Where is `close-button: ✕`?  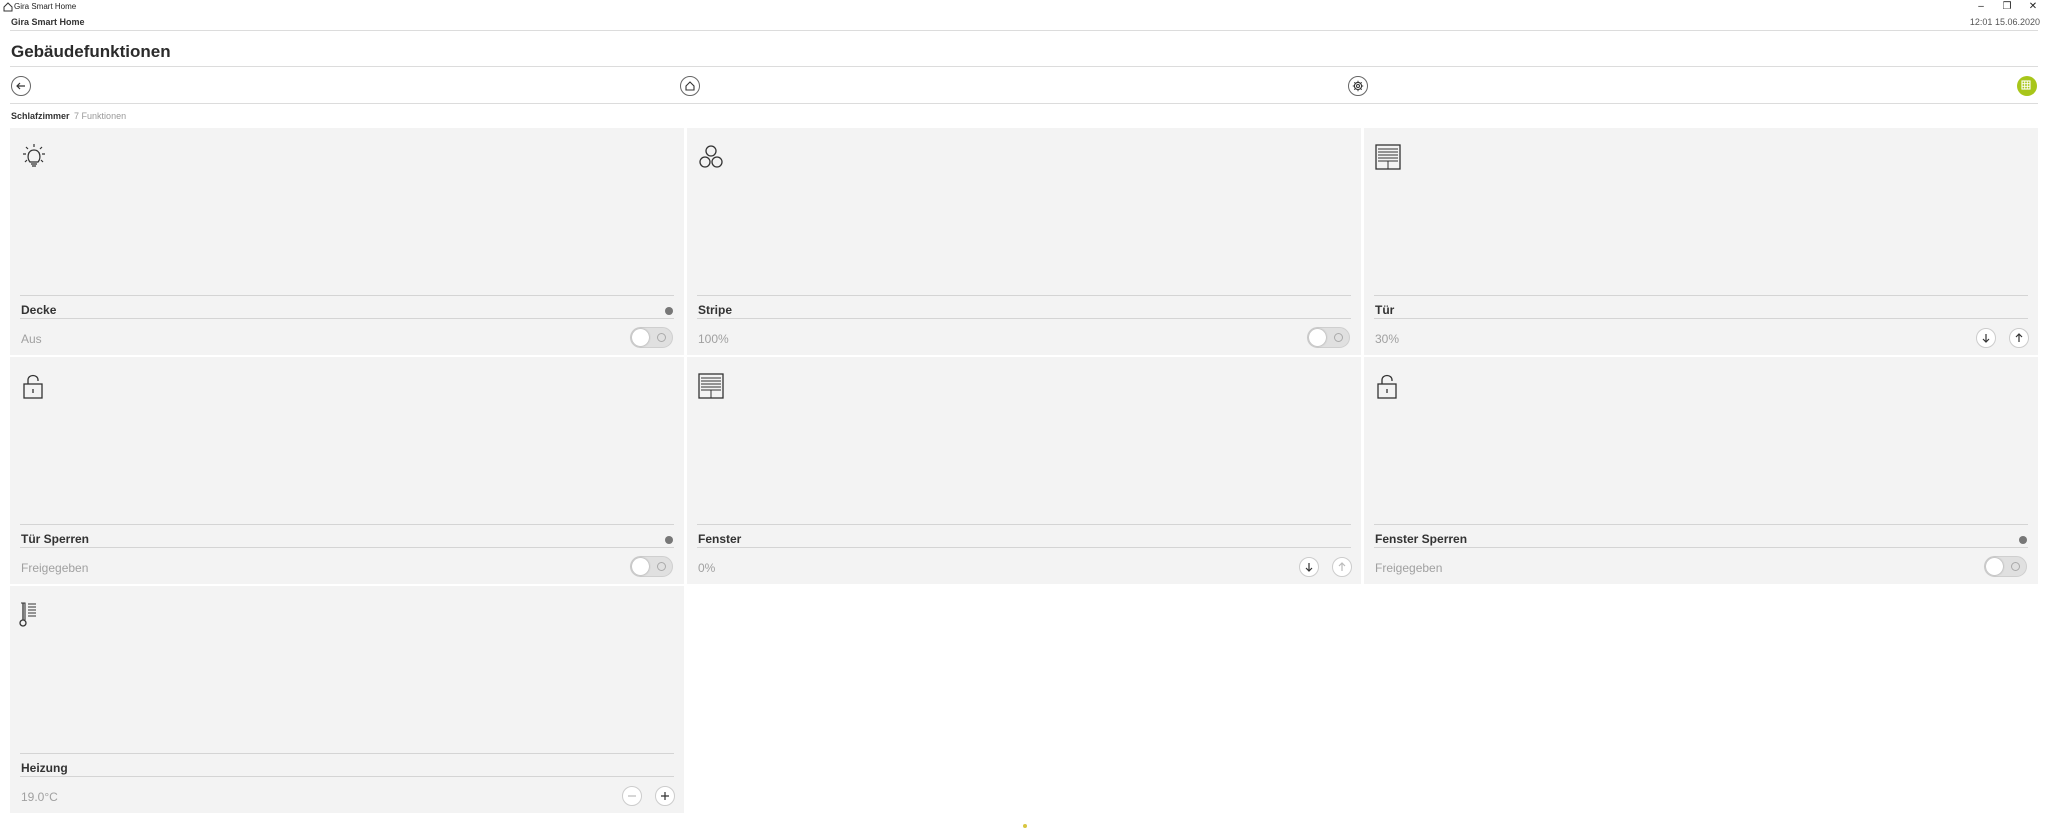
close-button: ✕ is located at coordinates (2033, 7).